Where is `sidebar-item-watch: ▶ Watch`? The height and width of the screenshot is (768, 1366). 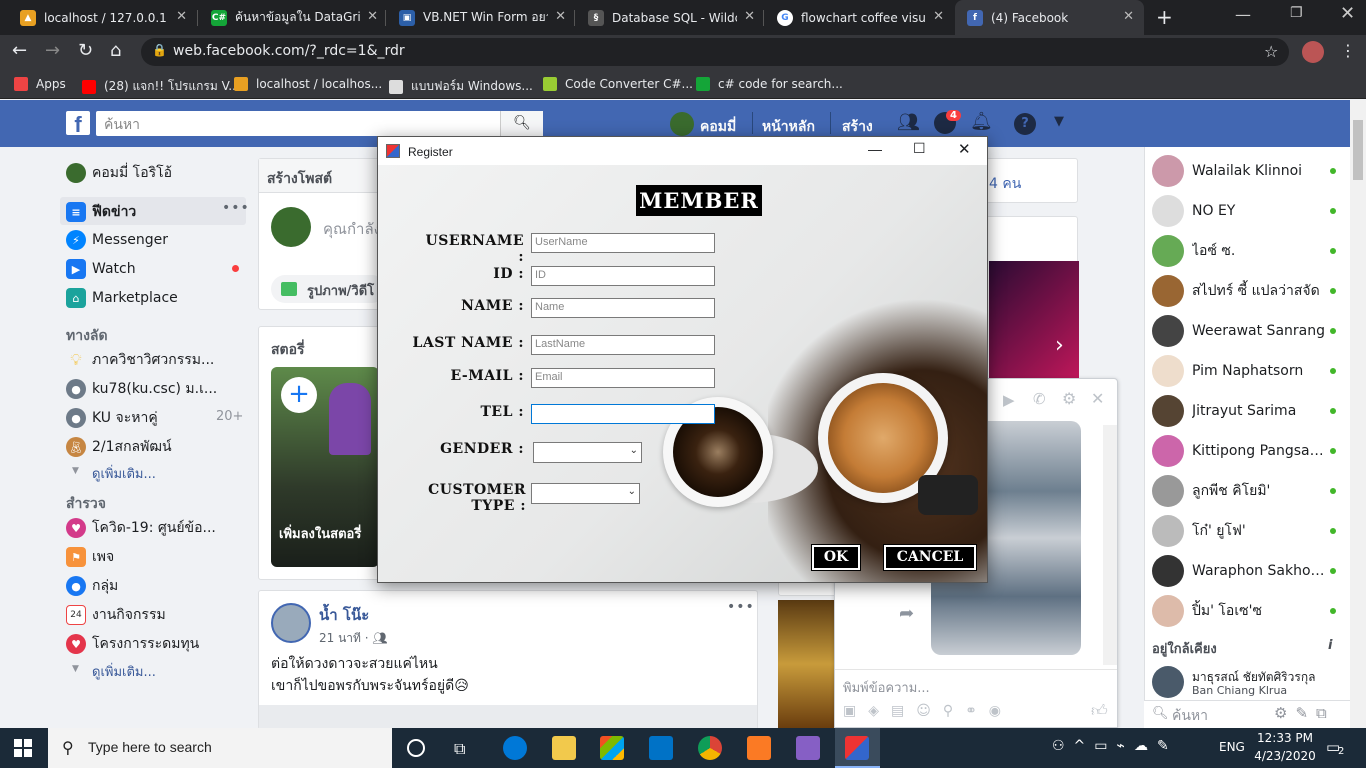
sidebar-item-watch: ▶ Watch is located at coordinates (101, 269).